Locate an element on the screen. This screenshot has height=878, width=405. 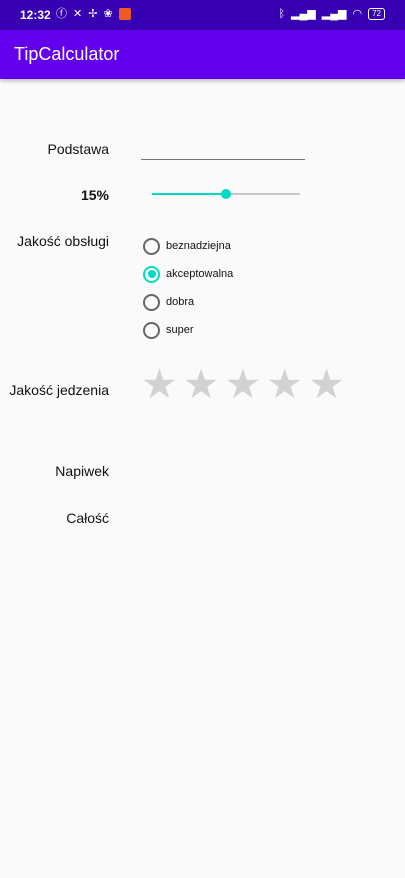
radio-label: beznadziejna is located at coordinates (198, 246).